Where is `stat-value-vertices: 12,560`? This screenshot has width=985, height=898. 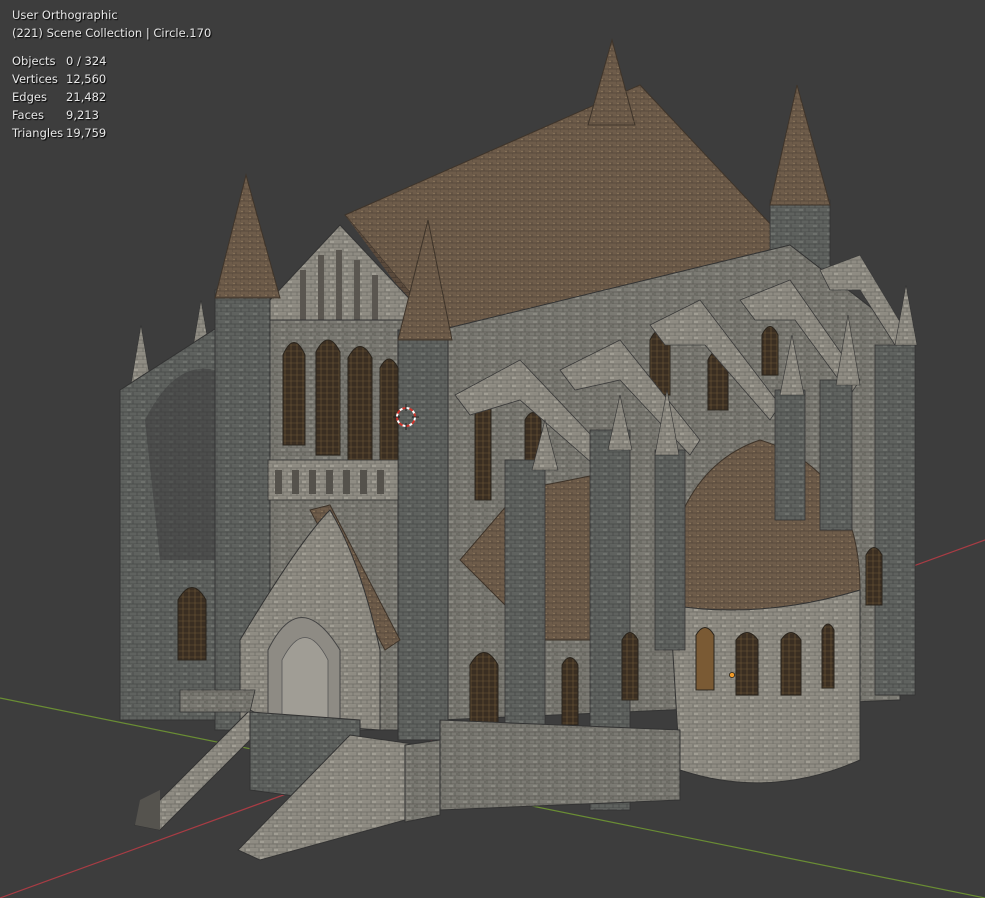 stat-value-vertices: 12,560 is located at coordinates (86, 79).